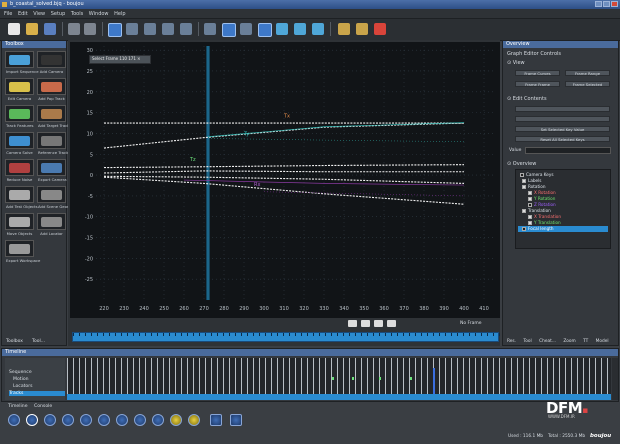 The width and height of the screenshot is (620, 444). I want to click on res-tool-tab: Res. Tool, so click(519, 341).